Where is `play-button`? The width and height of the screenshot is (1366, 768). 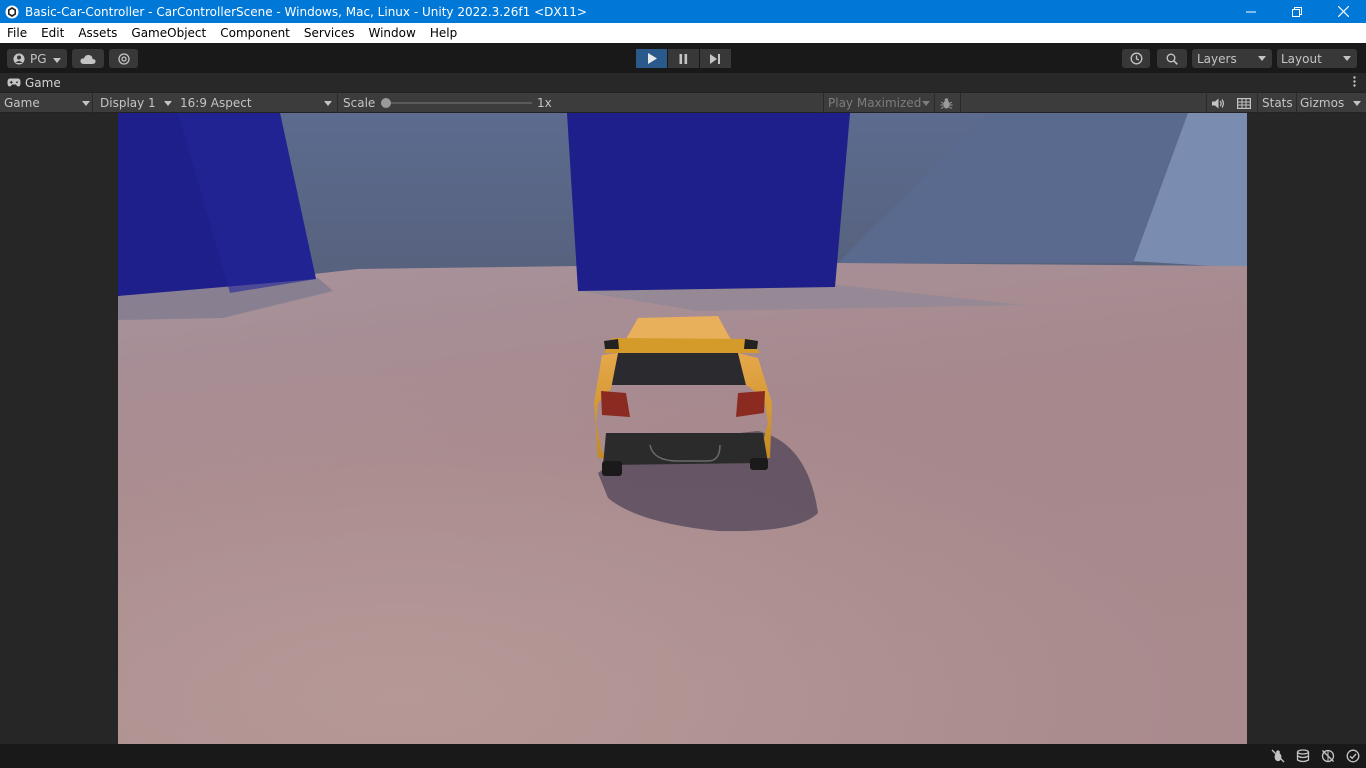 play-button is located at coordinates (651, 58).